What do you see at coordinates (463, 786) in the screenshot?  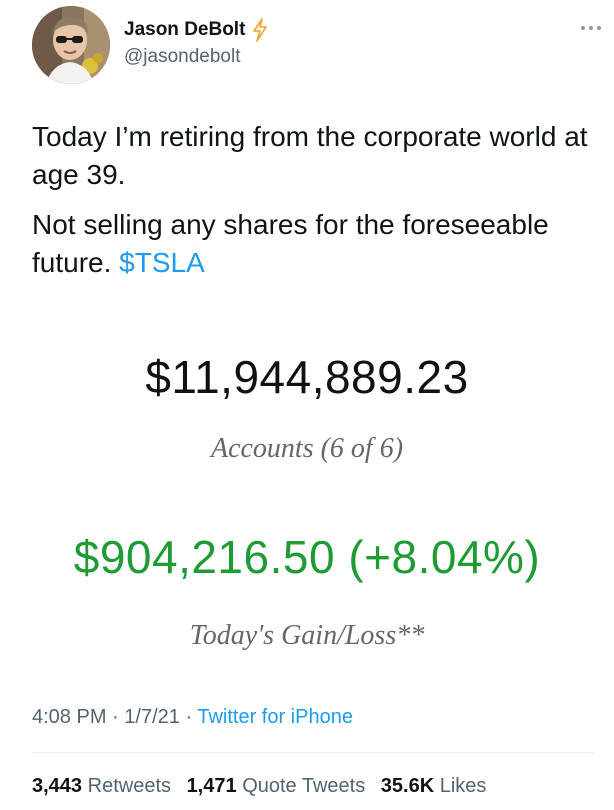 I see `likes-label: Likes` at bounding box center [463, 786].